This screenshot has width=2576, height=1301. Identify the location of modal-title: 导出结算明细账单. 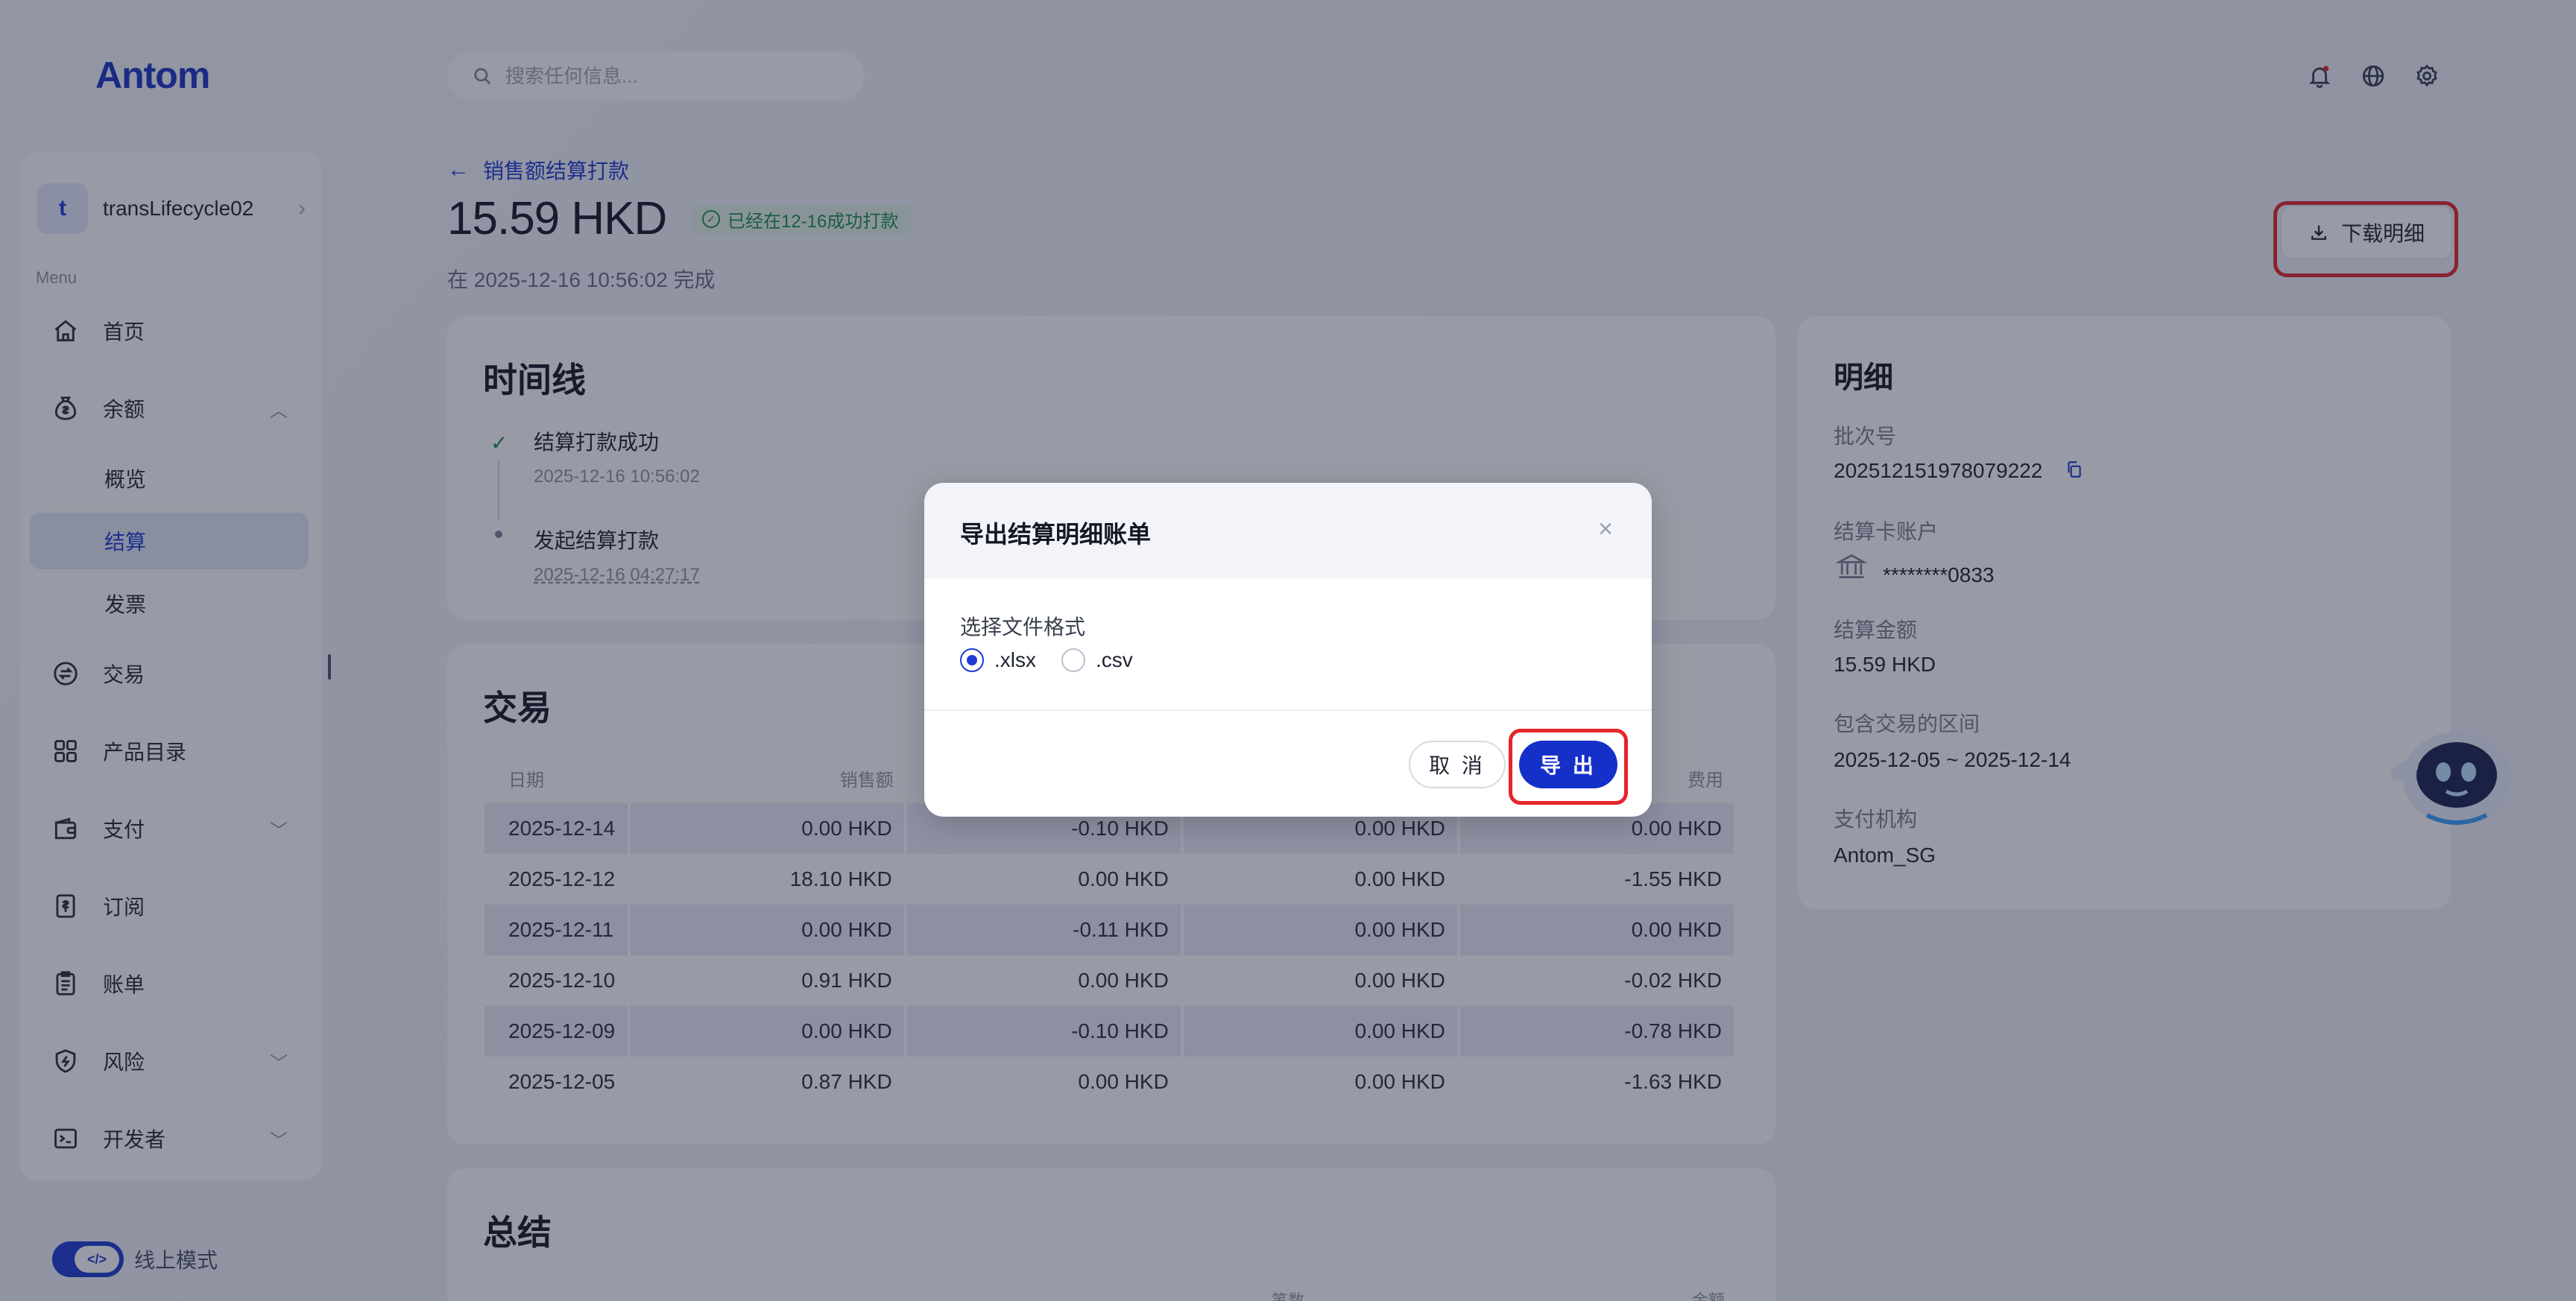
(1056, 534).